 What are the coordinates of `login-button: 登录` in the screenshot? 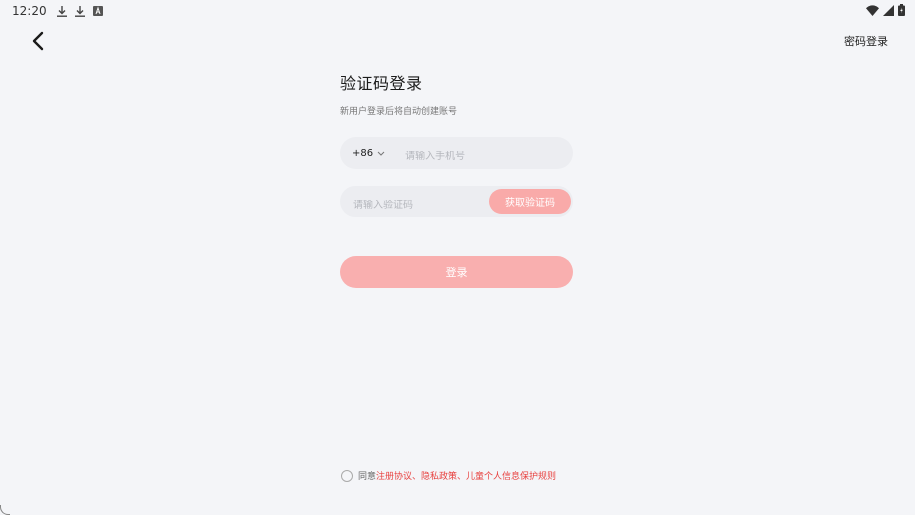 It's located at (456, 272).